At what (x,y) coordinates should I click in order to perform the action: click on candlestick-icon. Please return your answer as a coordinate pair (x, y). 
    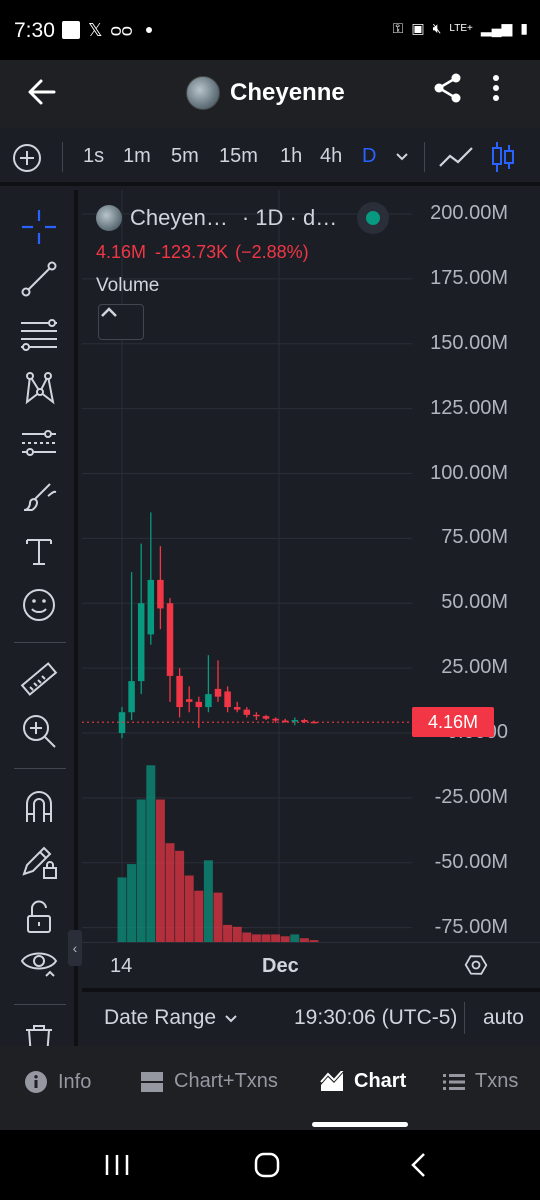
    Looking at the image, I should click on (503, 157).